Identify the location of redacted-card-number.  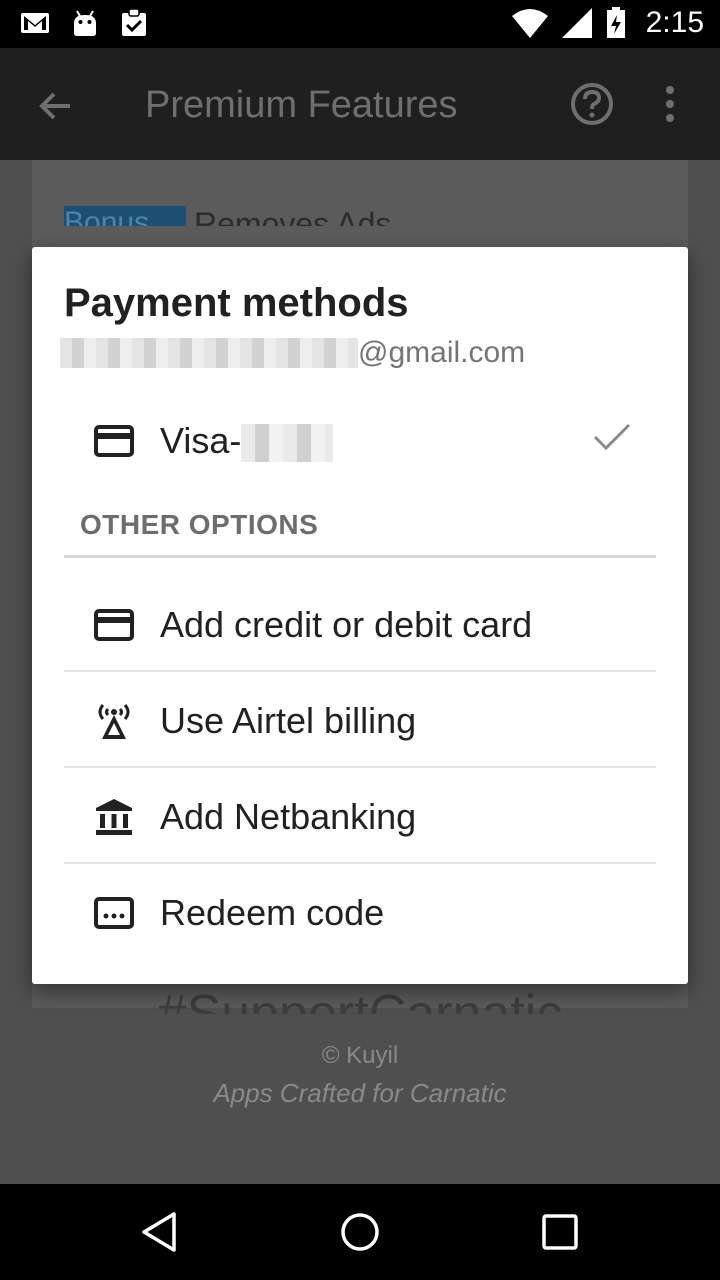
(287, 443).